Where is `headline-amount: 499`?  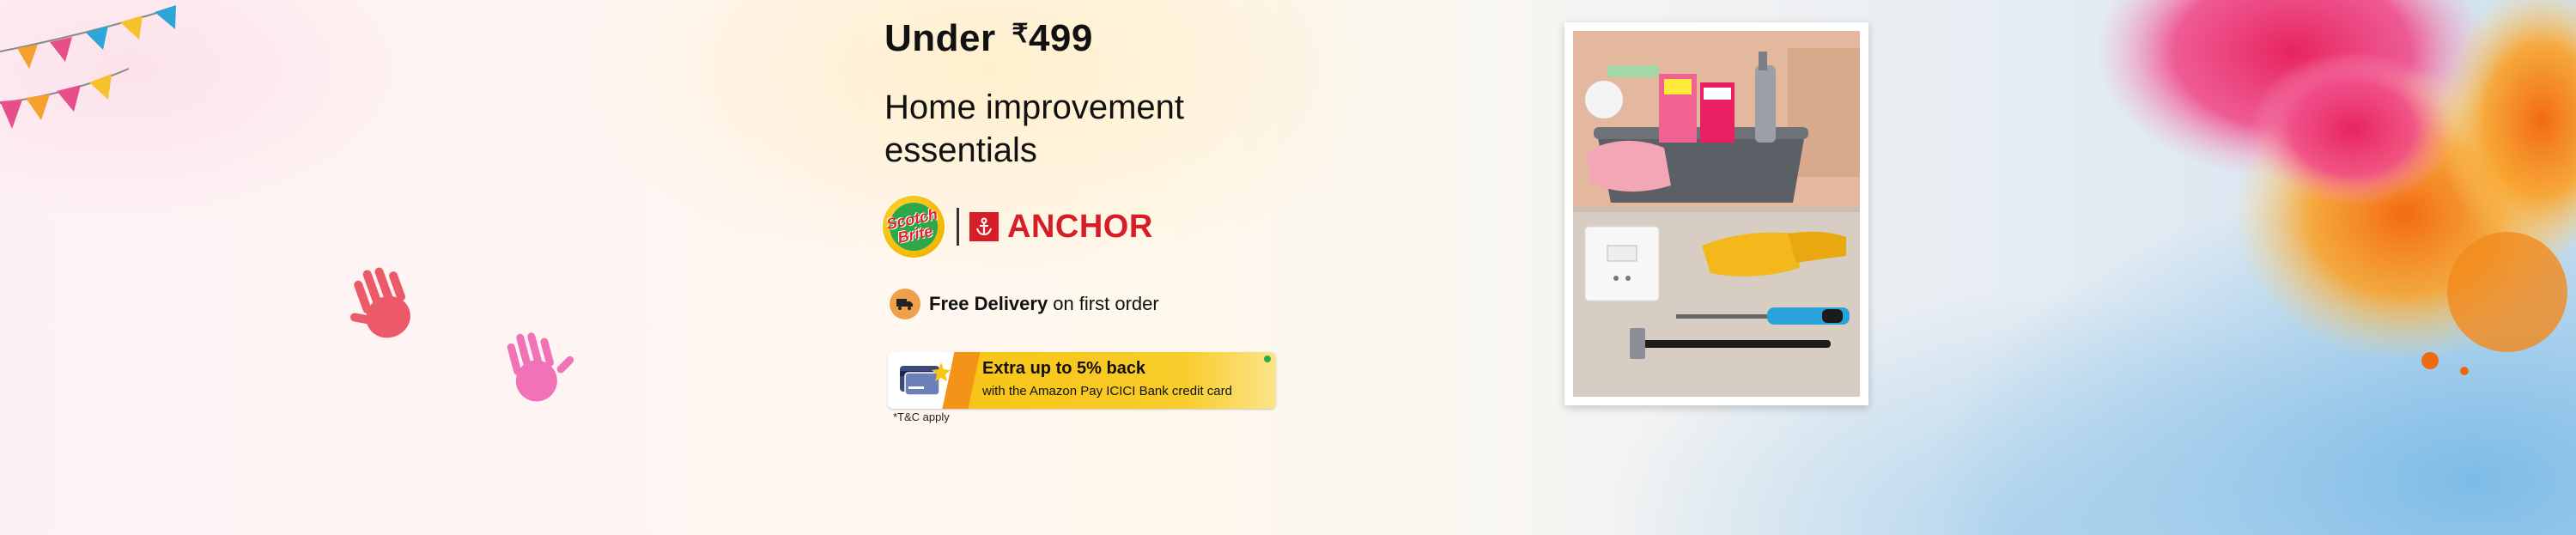 headline-amount: 499 is located at coordinates (1060, 38).